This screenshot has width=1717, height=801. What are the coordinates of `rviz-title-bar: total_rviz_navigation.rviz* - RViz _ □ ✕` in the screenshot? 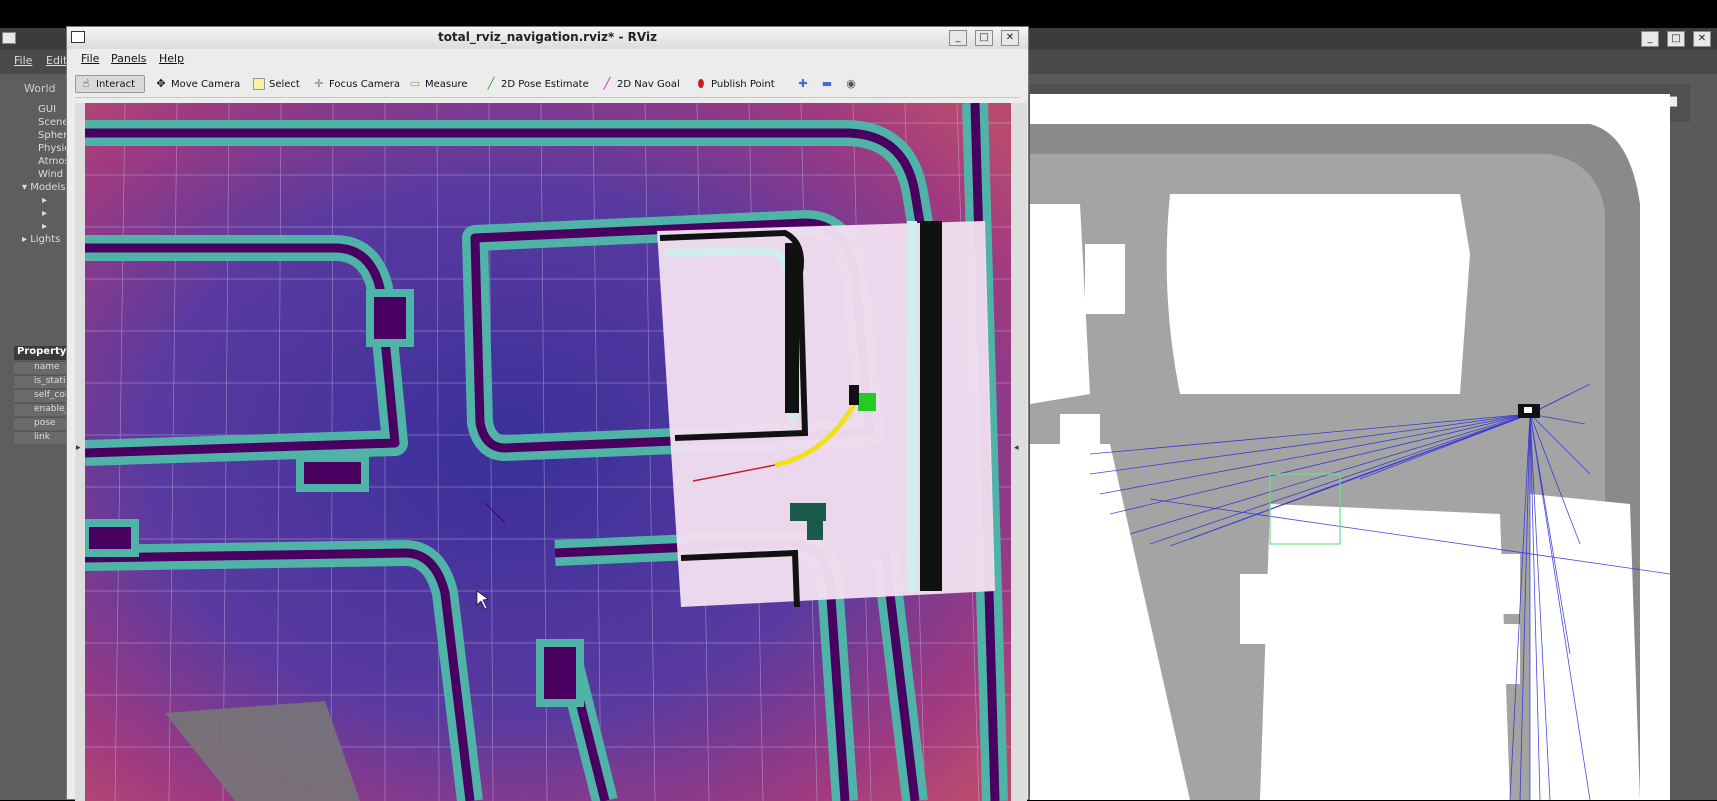 It's located at (547, 38).